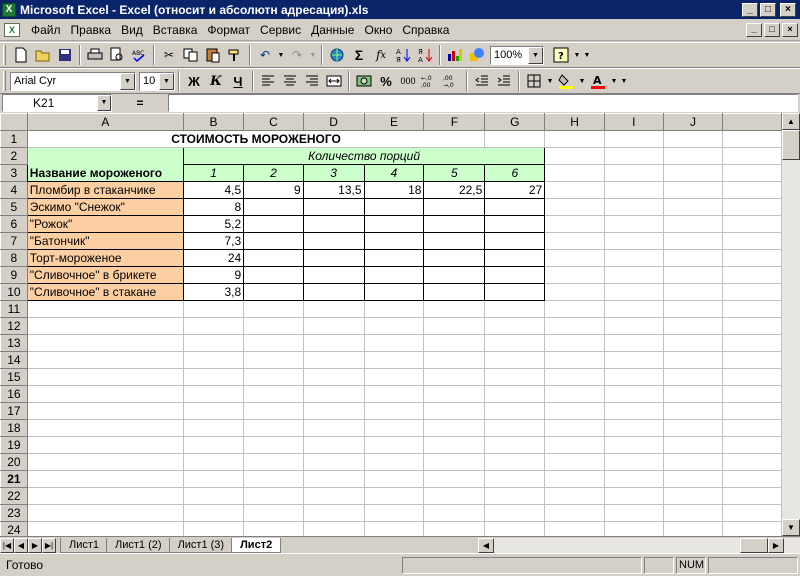 The image size is (800, 576). Describe the element at coordinates (14, 394) in the screenshot. I see `row-header: 16` at that location.